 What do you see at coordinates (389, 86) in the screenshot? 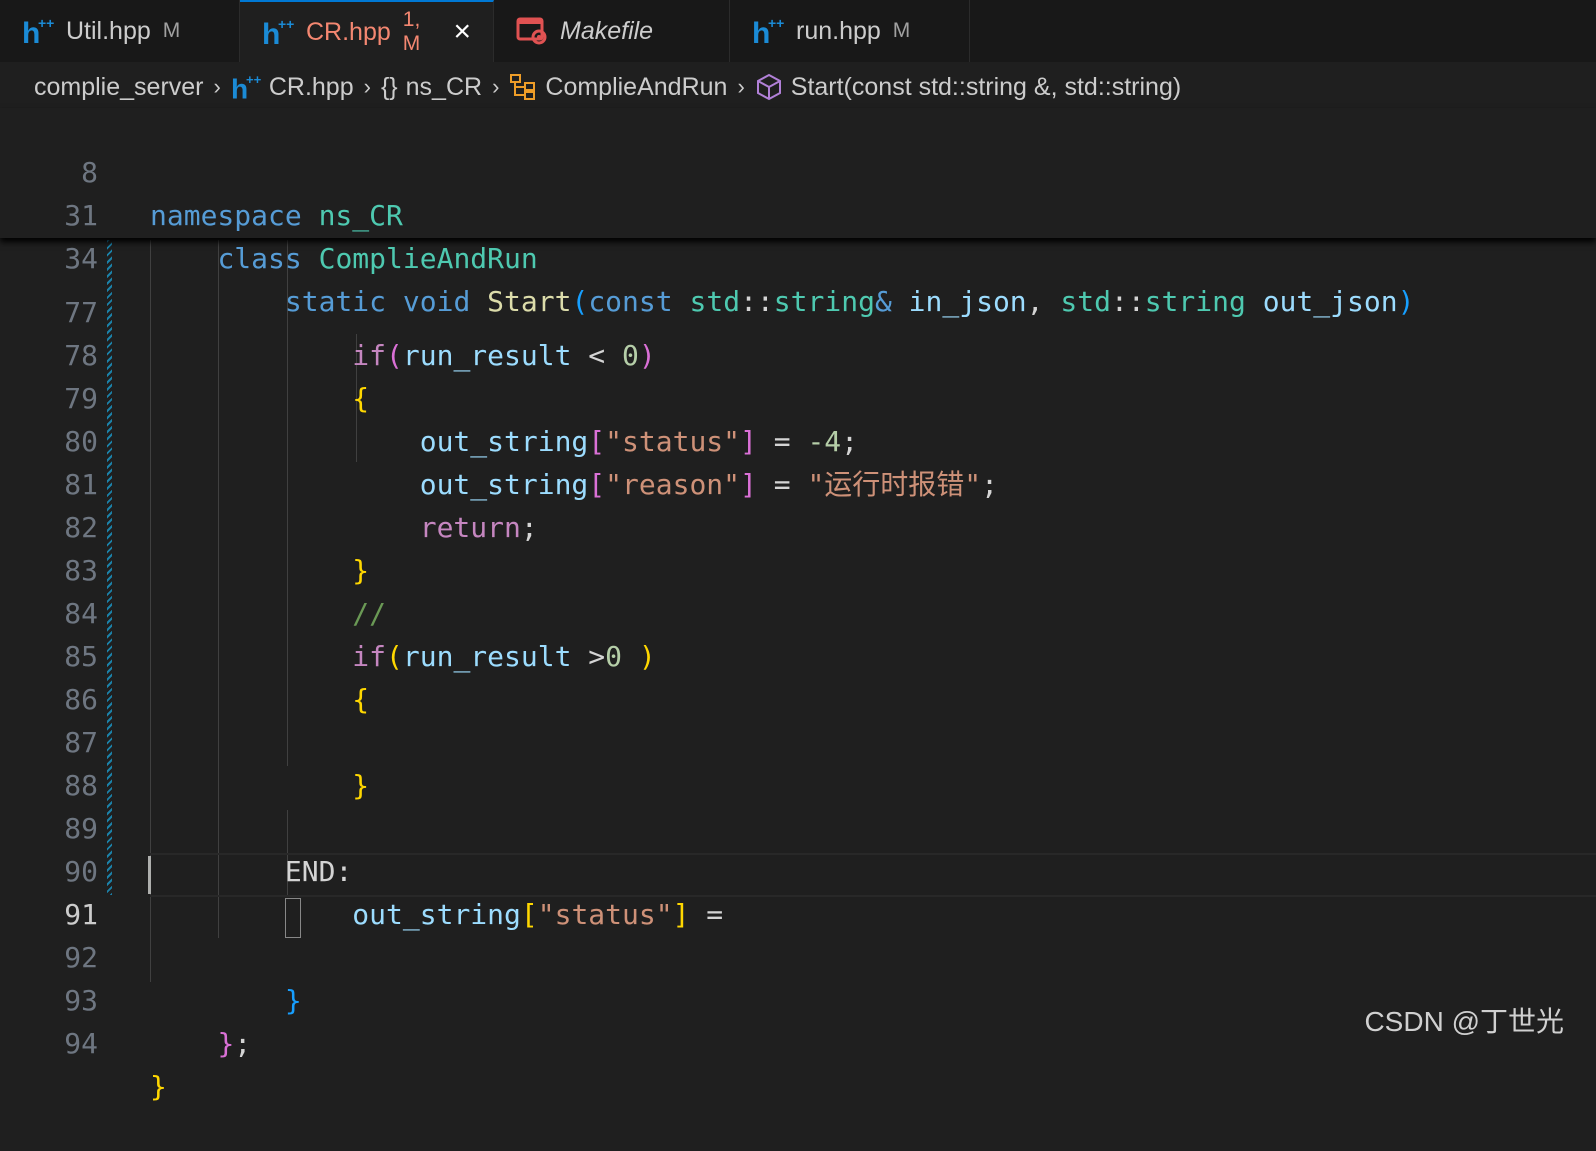
I see `namespace-icon: {}` at bounding box center [389, 86].